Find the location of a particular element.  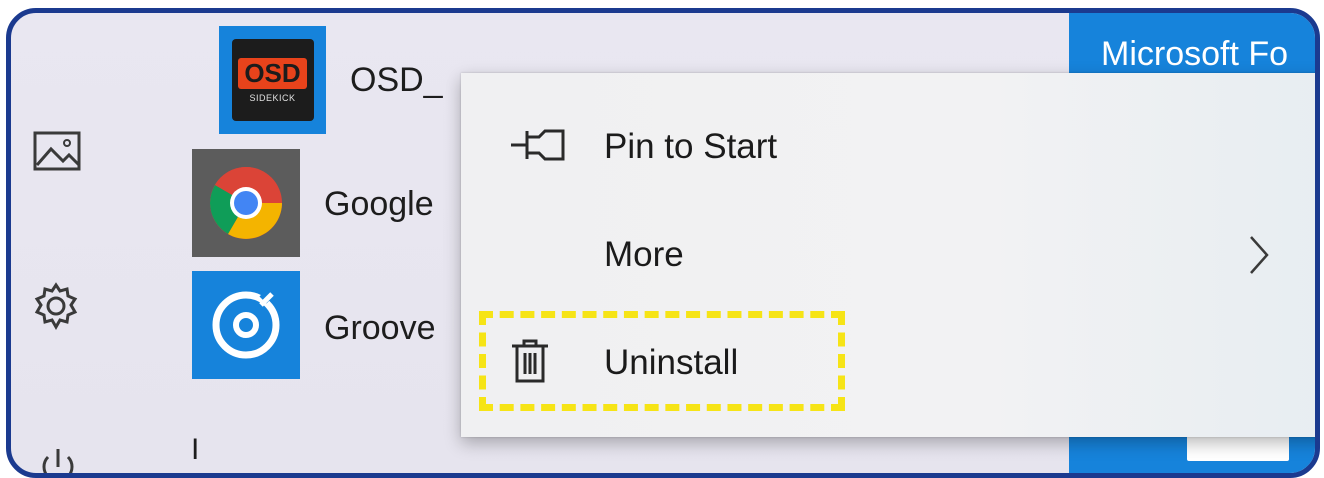

pictures-icon is located at coordinates (57, 153).